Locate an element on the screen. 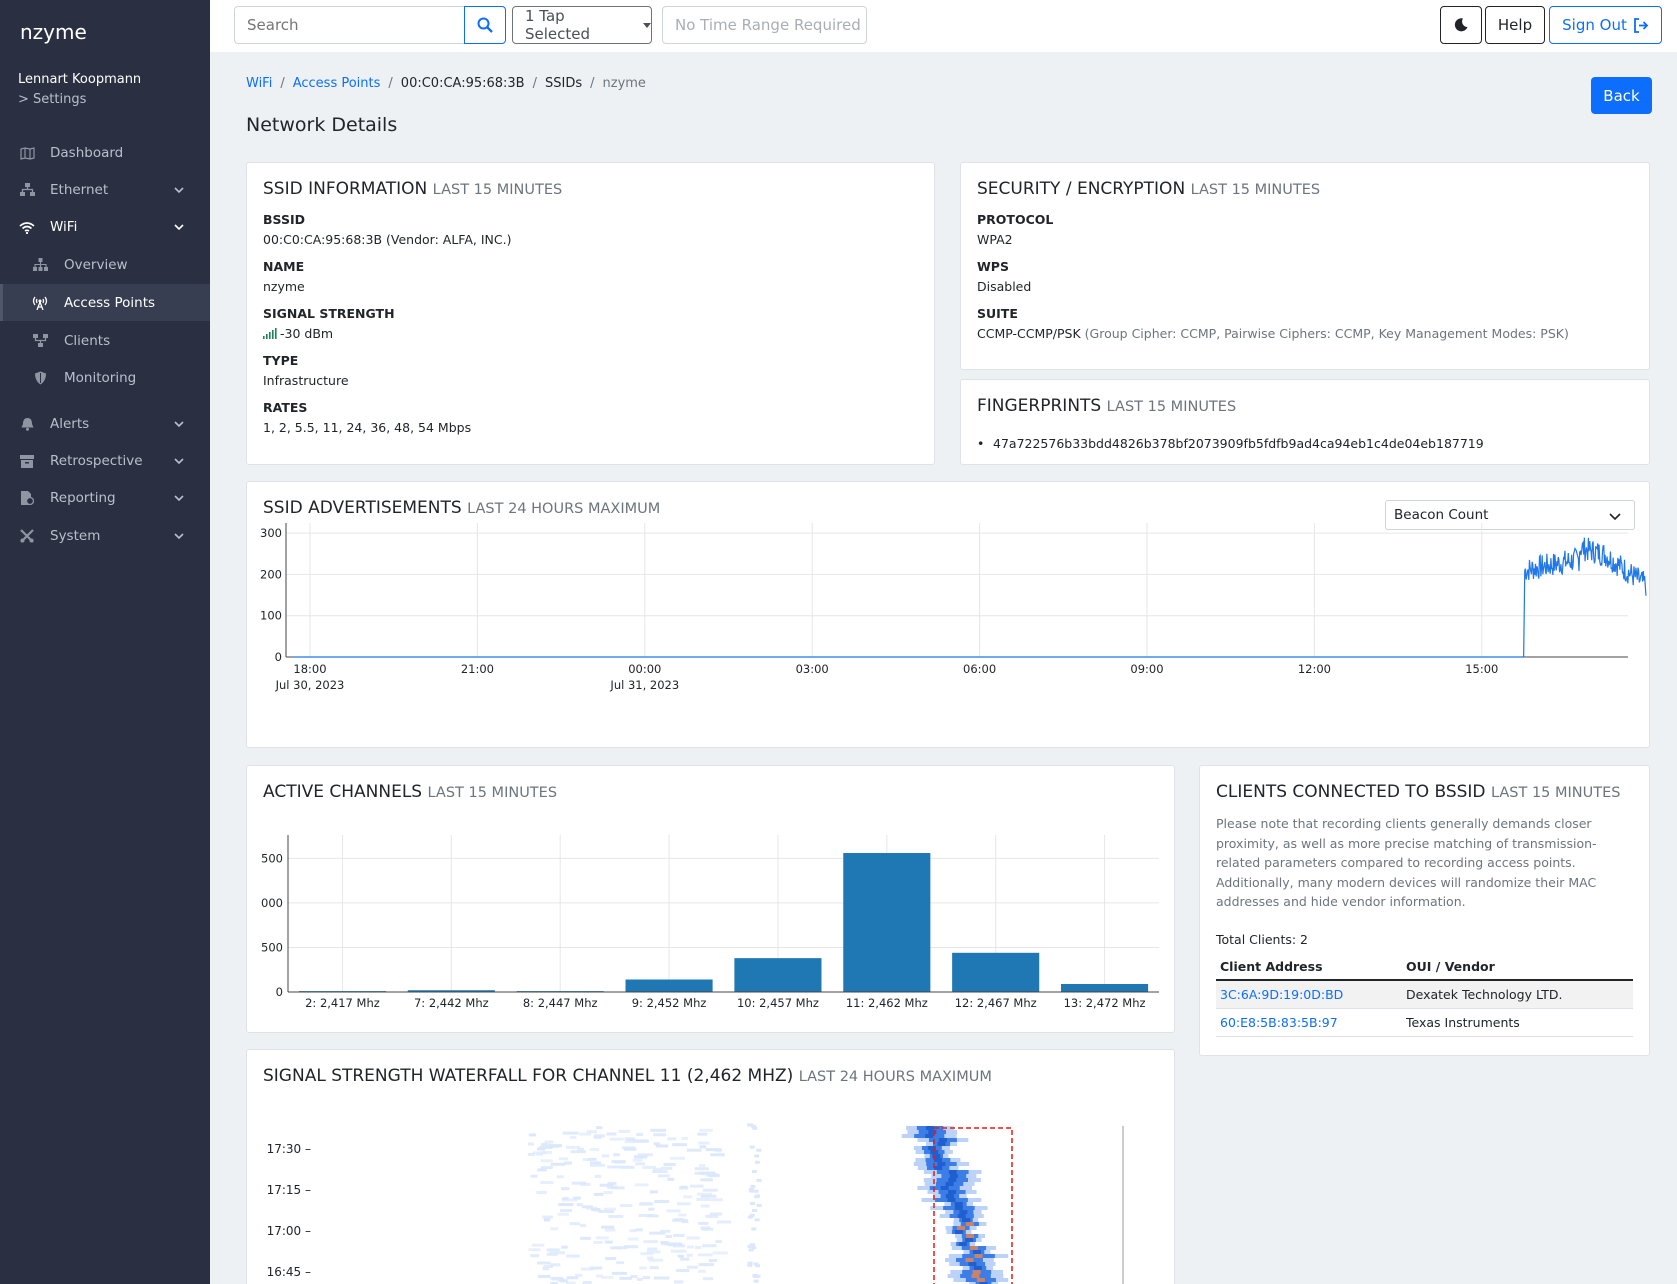 This screenshot has height=1284, width=1677. sidebar-item-clients: Clients is located at coordinates (105, 340).